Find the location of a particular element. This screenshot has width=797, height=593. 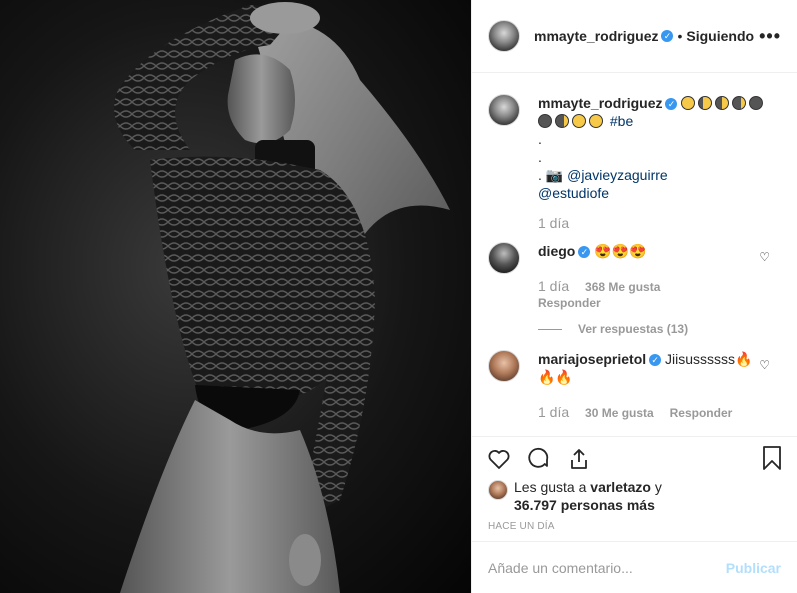

publish-button: Publicar is located at coordinates (753, 568).